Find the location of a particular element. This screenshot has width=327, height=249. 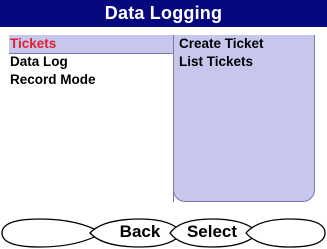

screen-title: Data Logging is located at coordinates (163, 13).